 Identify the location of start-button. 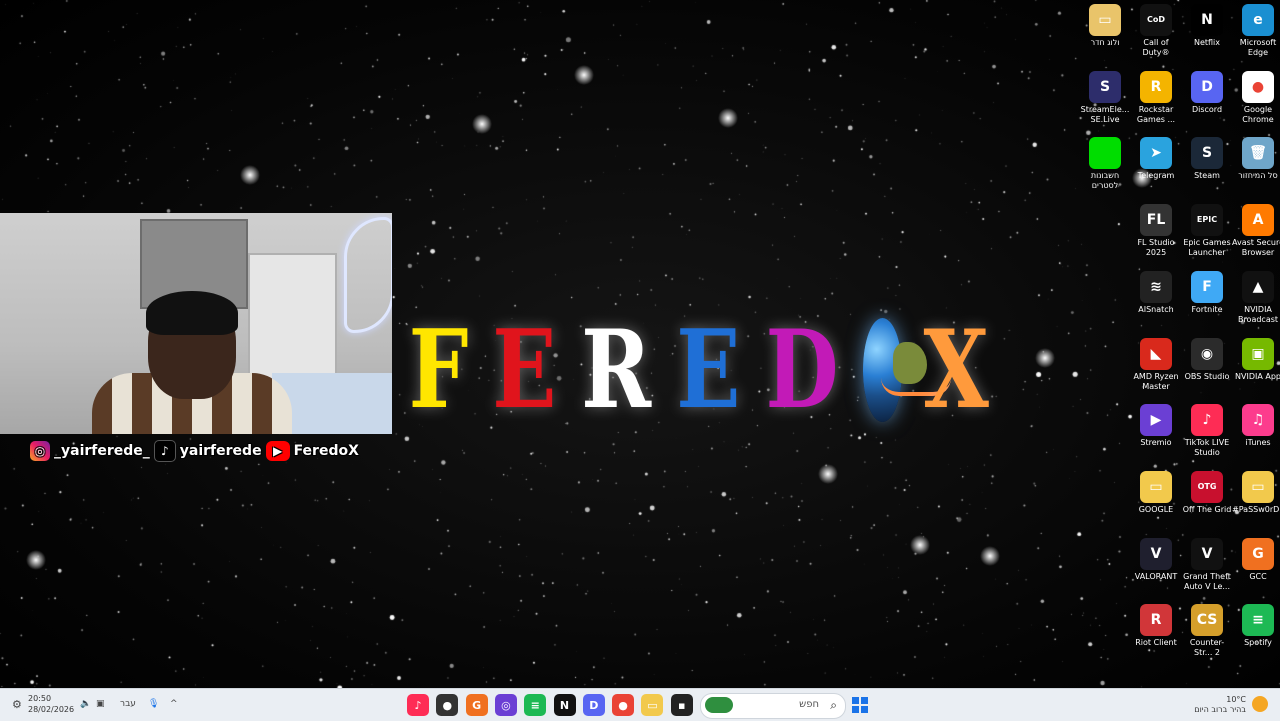
(860, 705).